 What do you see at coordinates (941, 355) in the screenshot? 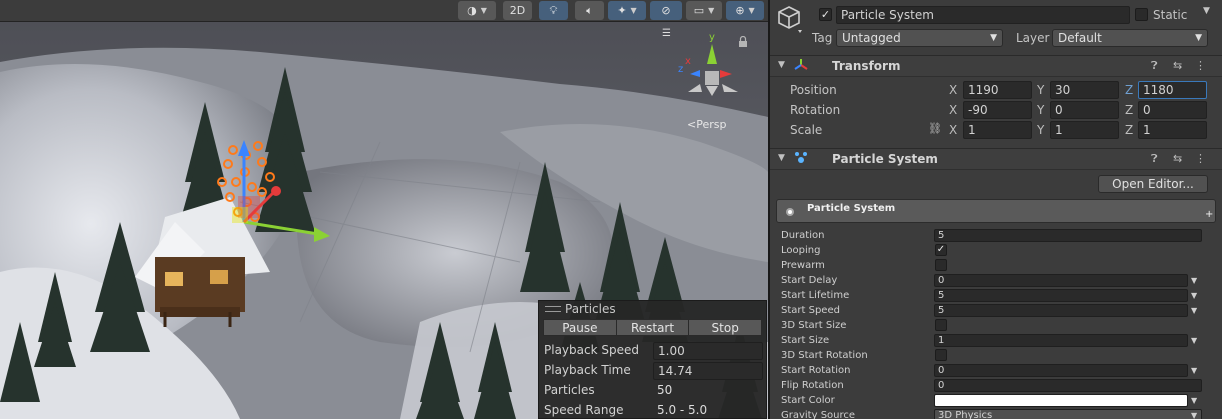
I see `start-rotation-3d-checkbox` at bounding box center [941, 355].